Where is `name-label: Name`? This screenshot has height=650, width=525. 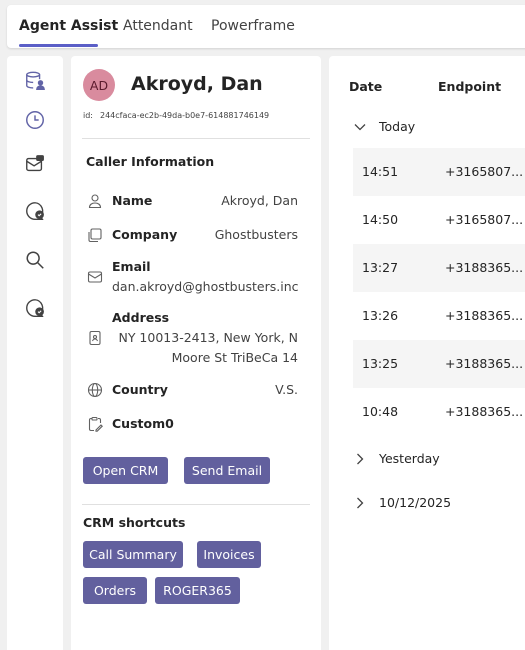 name-label: Name is located at coordinates (132, 200).